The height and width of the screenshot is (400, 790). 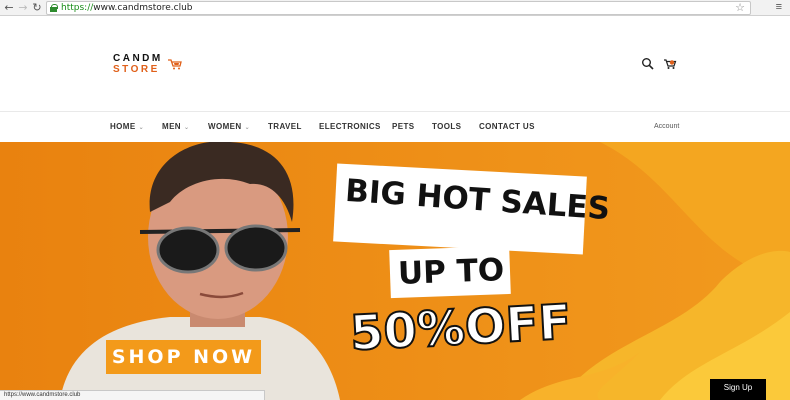 I want to click on browser-menu-icon: ≡, so click(x=779, y=7).